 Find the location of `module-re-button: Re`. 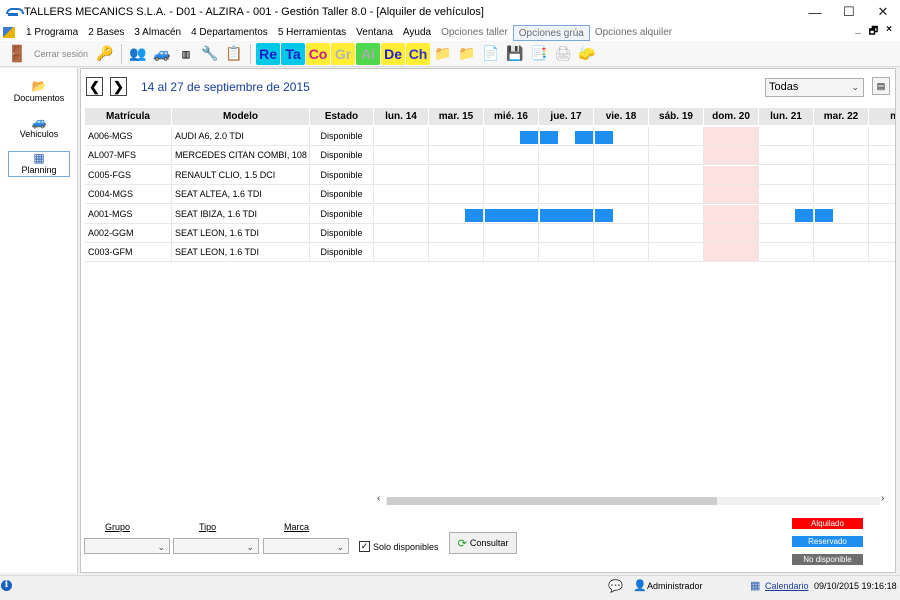

module-re-button: Re is located at coordinates (268, 53).